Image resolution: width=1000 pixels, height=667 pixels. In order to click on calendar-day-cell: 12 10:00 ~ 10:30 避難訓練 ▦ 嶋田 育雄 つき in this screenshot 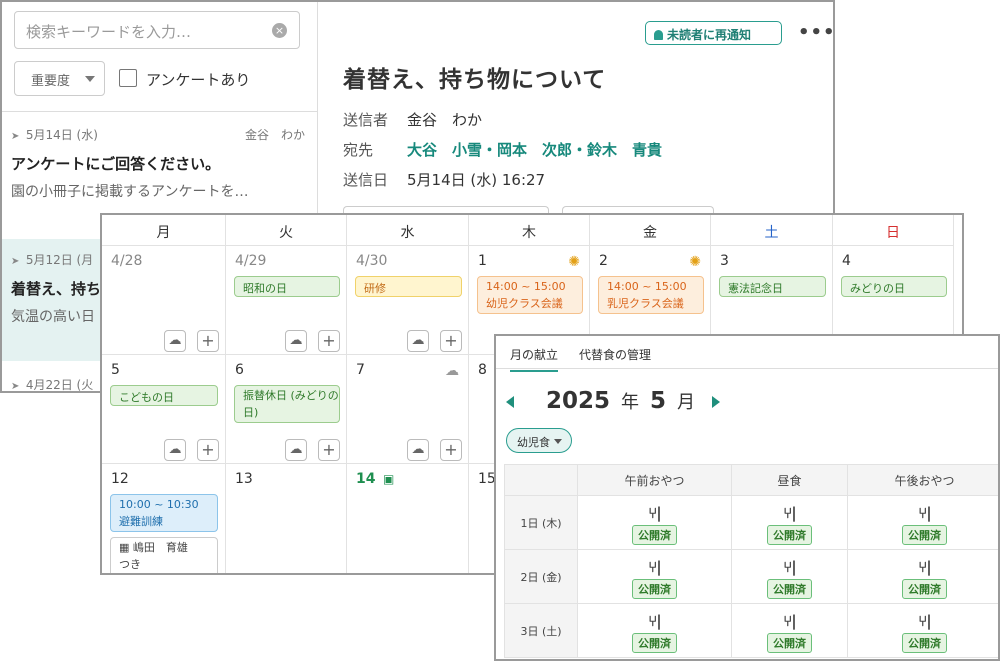, I will do `click(164, 518)`.